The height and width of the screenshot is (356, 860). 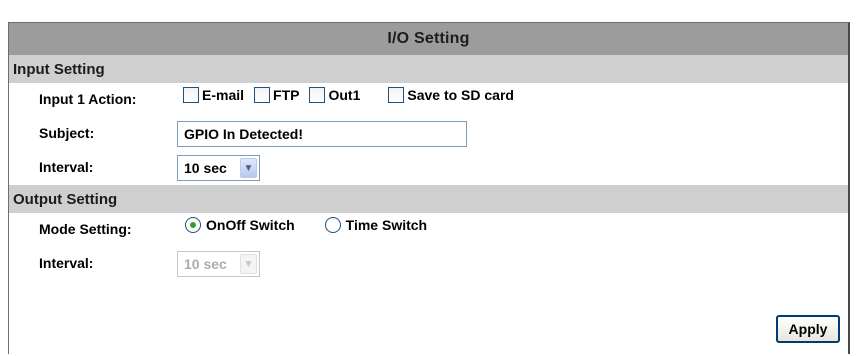 I want to click on out1-checkbox-option: Out1, so click(x=334, y=95).